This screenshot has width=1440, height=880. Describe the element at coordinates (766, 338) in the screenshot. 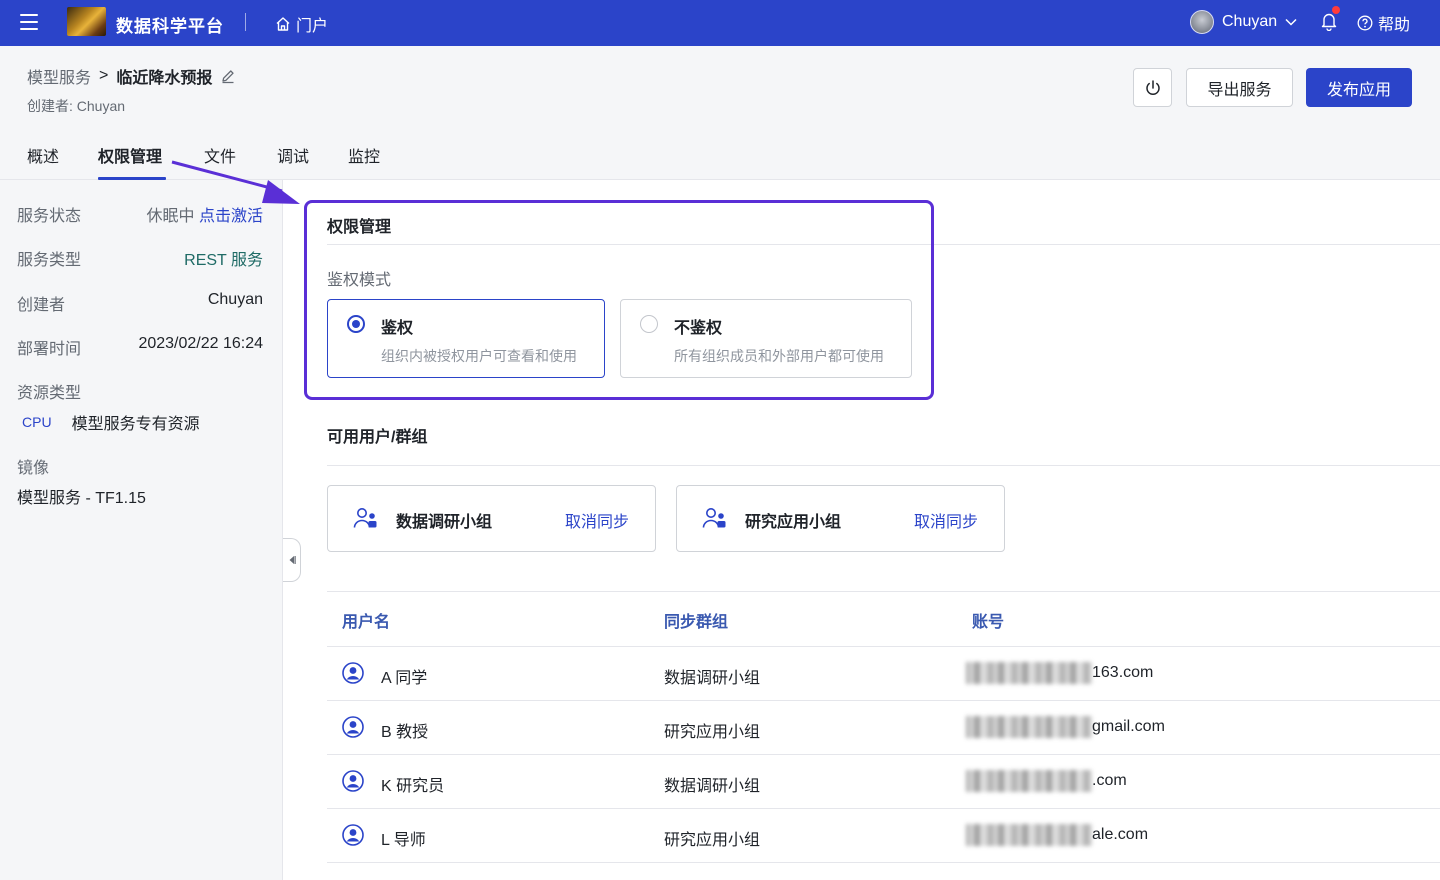

I see `auth-option-disabled: 不鉴权 所有组织成员和外部用户都可使用` at that location.